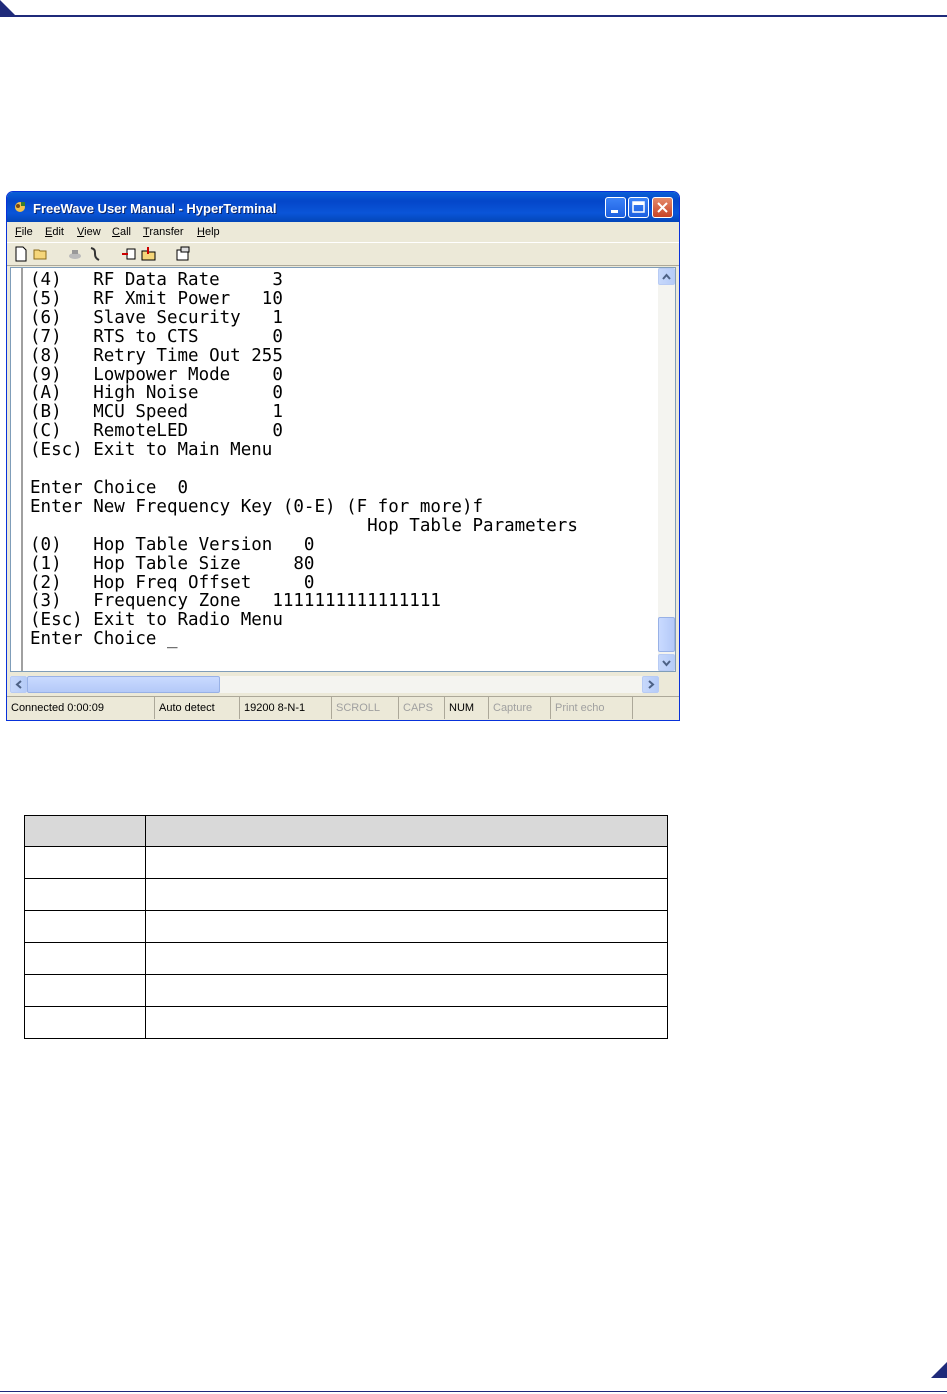  Describe the element at coordinates (208, 232) in the screenshot. I see `menu-help: Help` at that location.